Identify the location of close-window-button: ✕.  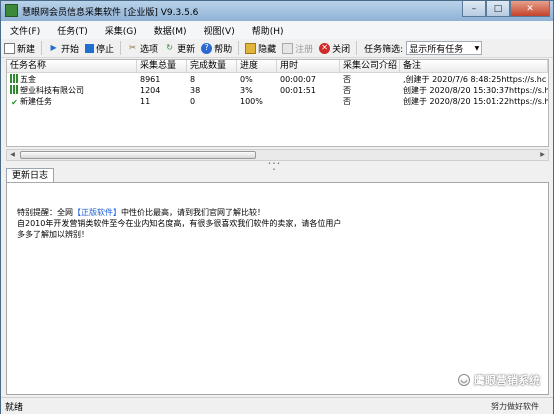
(530, 9).